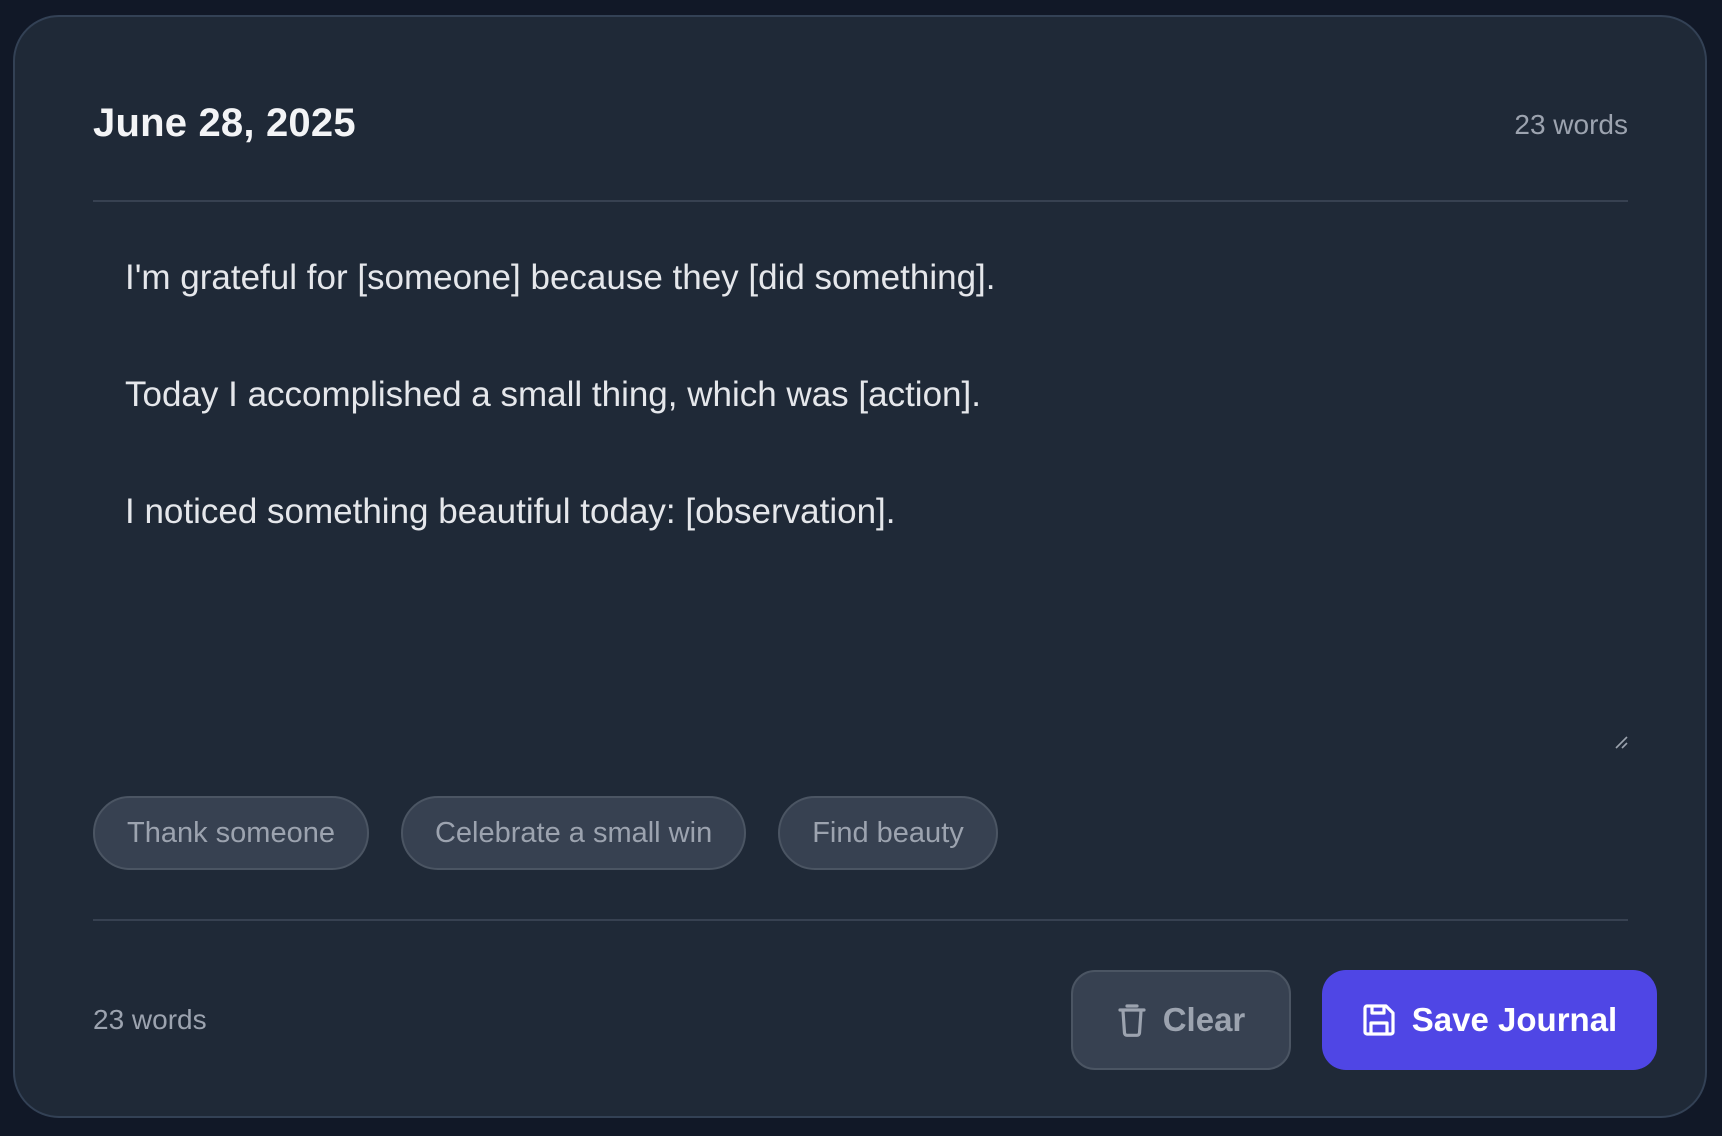 The image size is (1722, 1136). What do you see at coordinates (888, 833) in the screenshot?
I see `chip-find-beauty: Find beauty` at bounding box center [888, 833].